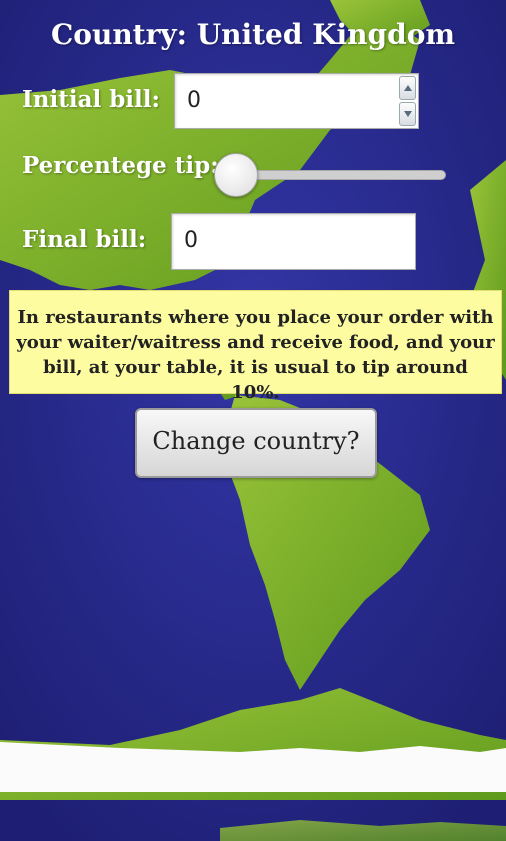 The height and width of the screenshot is (841, 506). I want to click on final-bill-label: Final bill:, so click(84, 239).